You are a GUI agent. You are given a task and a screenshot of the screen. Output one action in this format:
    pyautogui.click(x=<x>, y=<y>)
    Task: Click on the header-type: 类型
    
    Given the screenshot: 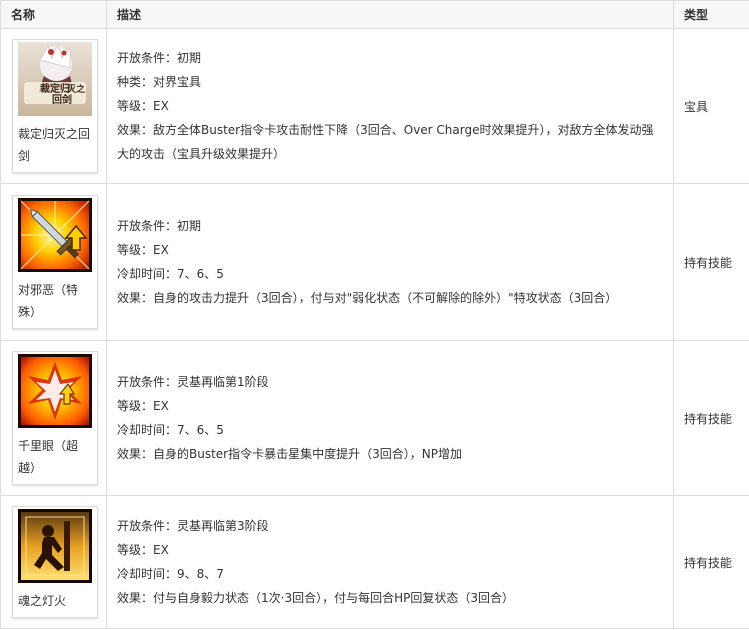 What is the action you would take?
    pyautogui.click(x=711, y=14)
    